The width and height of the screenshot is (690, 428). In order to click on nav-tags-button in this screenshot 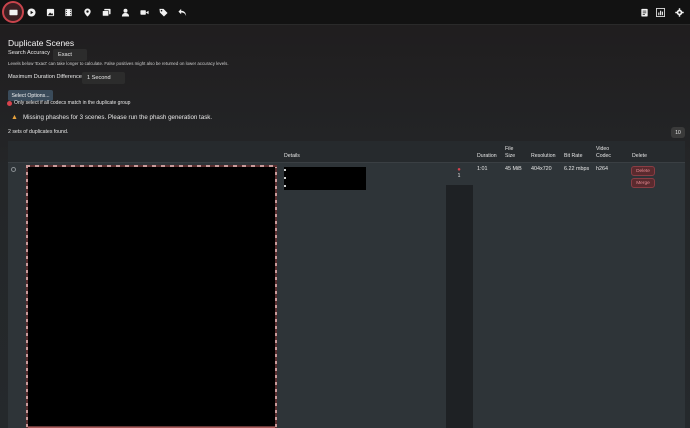, I will do `click(163, 12)`.